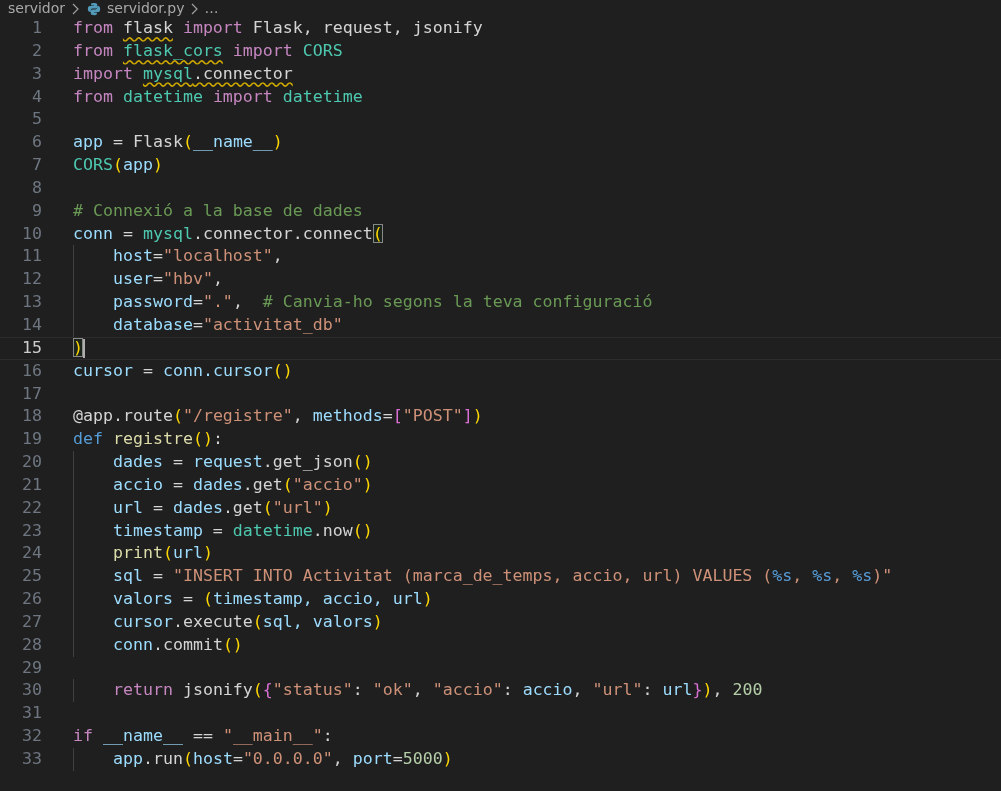  What do you see at coordinates (437, 690) in the screenshot?
I see `code-line: return jsonify({"status": "ok", "accio": accio, "url": url}), 200` at bounding box center [437, 690].